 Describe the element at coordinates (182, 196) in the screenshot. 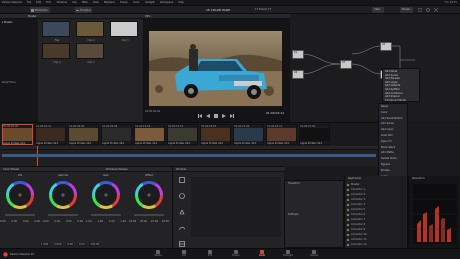

I see `circle-window-icon` at that location.